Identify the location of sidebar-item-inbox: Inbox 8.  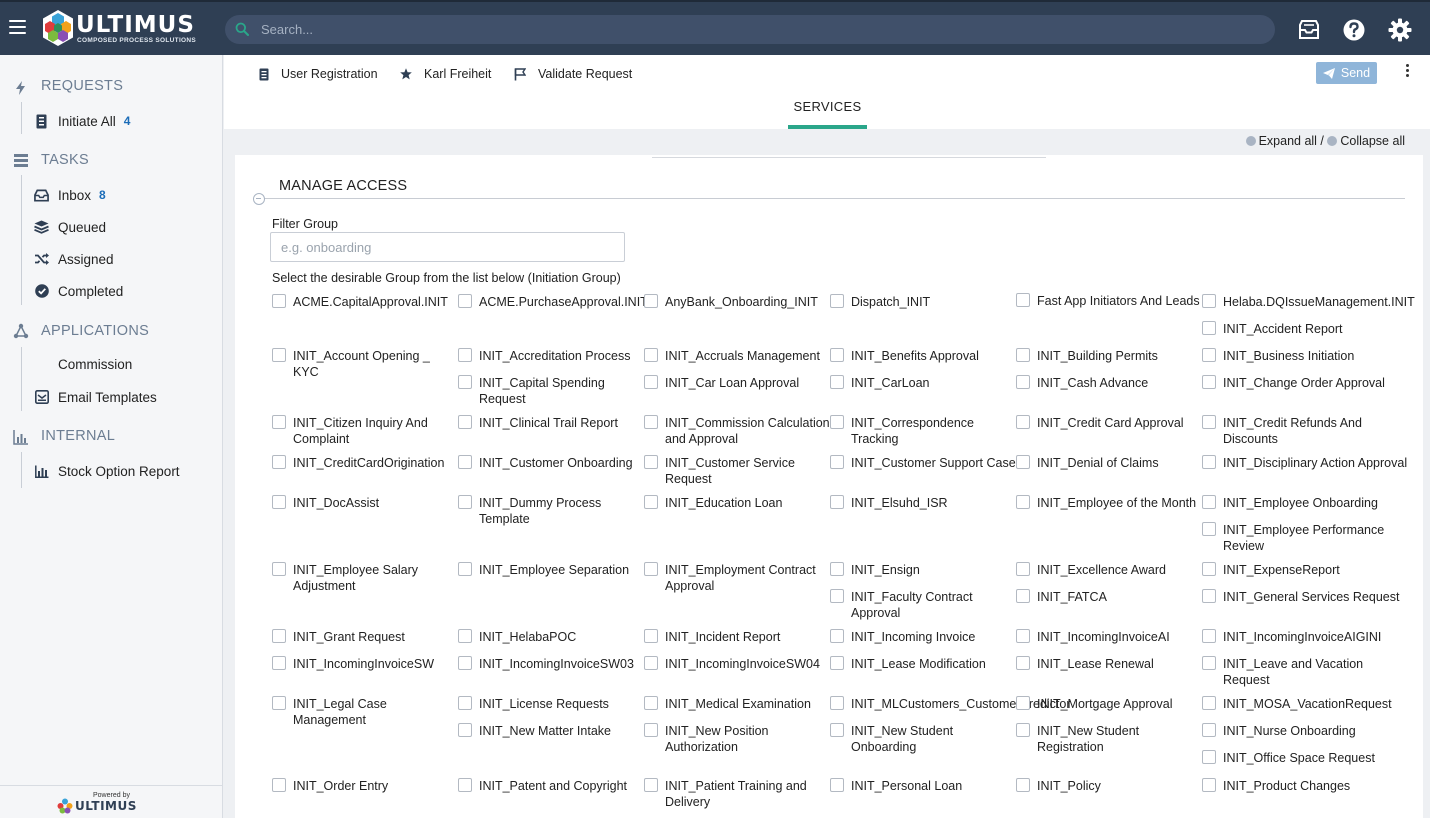
(70, 195).